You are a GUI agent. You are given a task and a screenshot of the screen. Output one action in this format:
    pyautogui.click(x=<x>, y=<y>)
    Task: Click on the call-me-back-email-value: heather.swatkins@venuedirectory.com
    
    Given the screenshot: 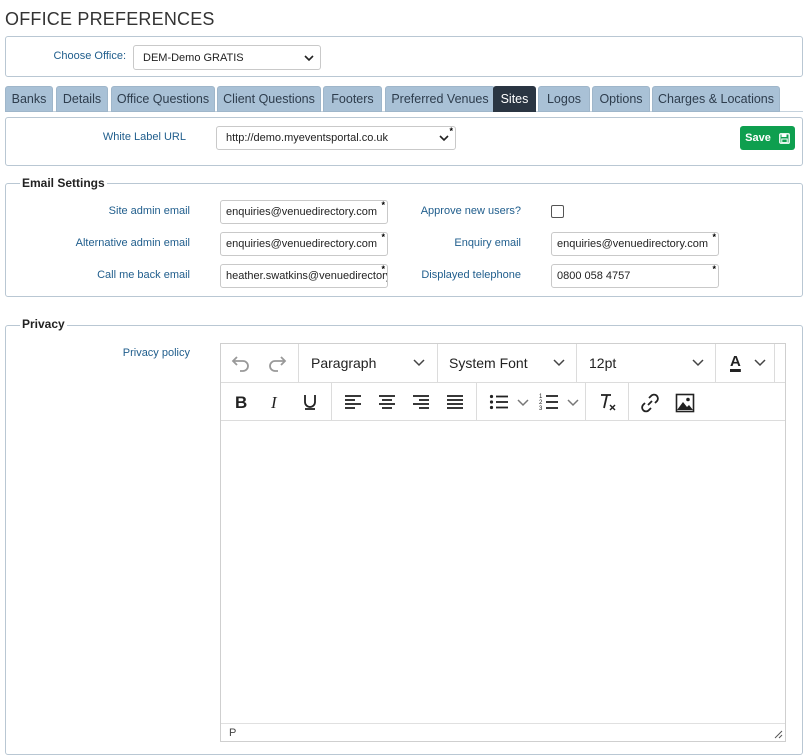 What is the action you would take?
    pyautogui.click(x=306, y=276)
    